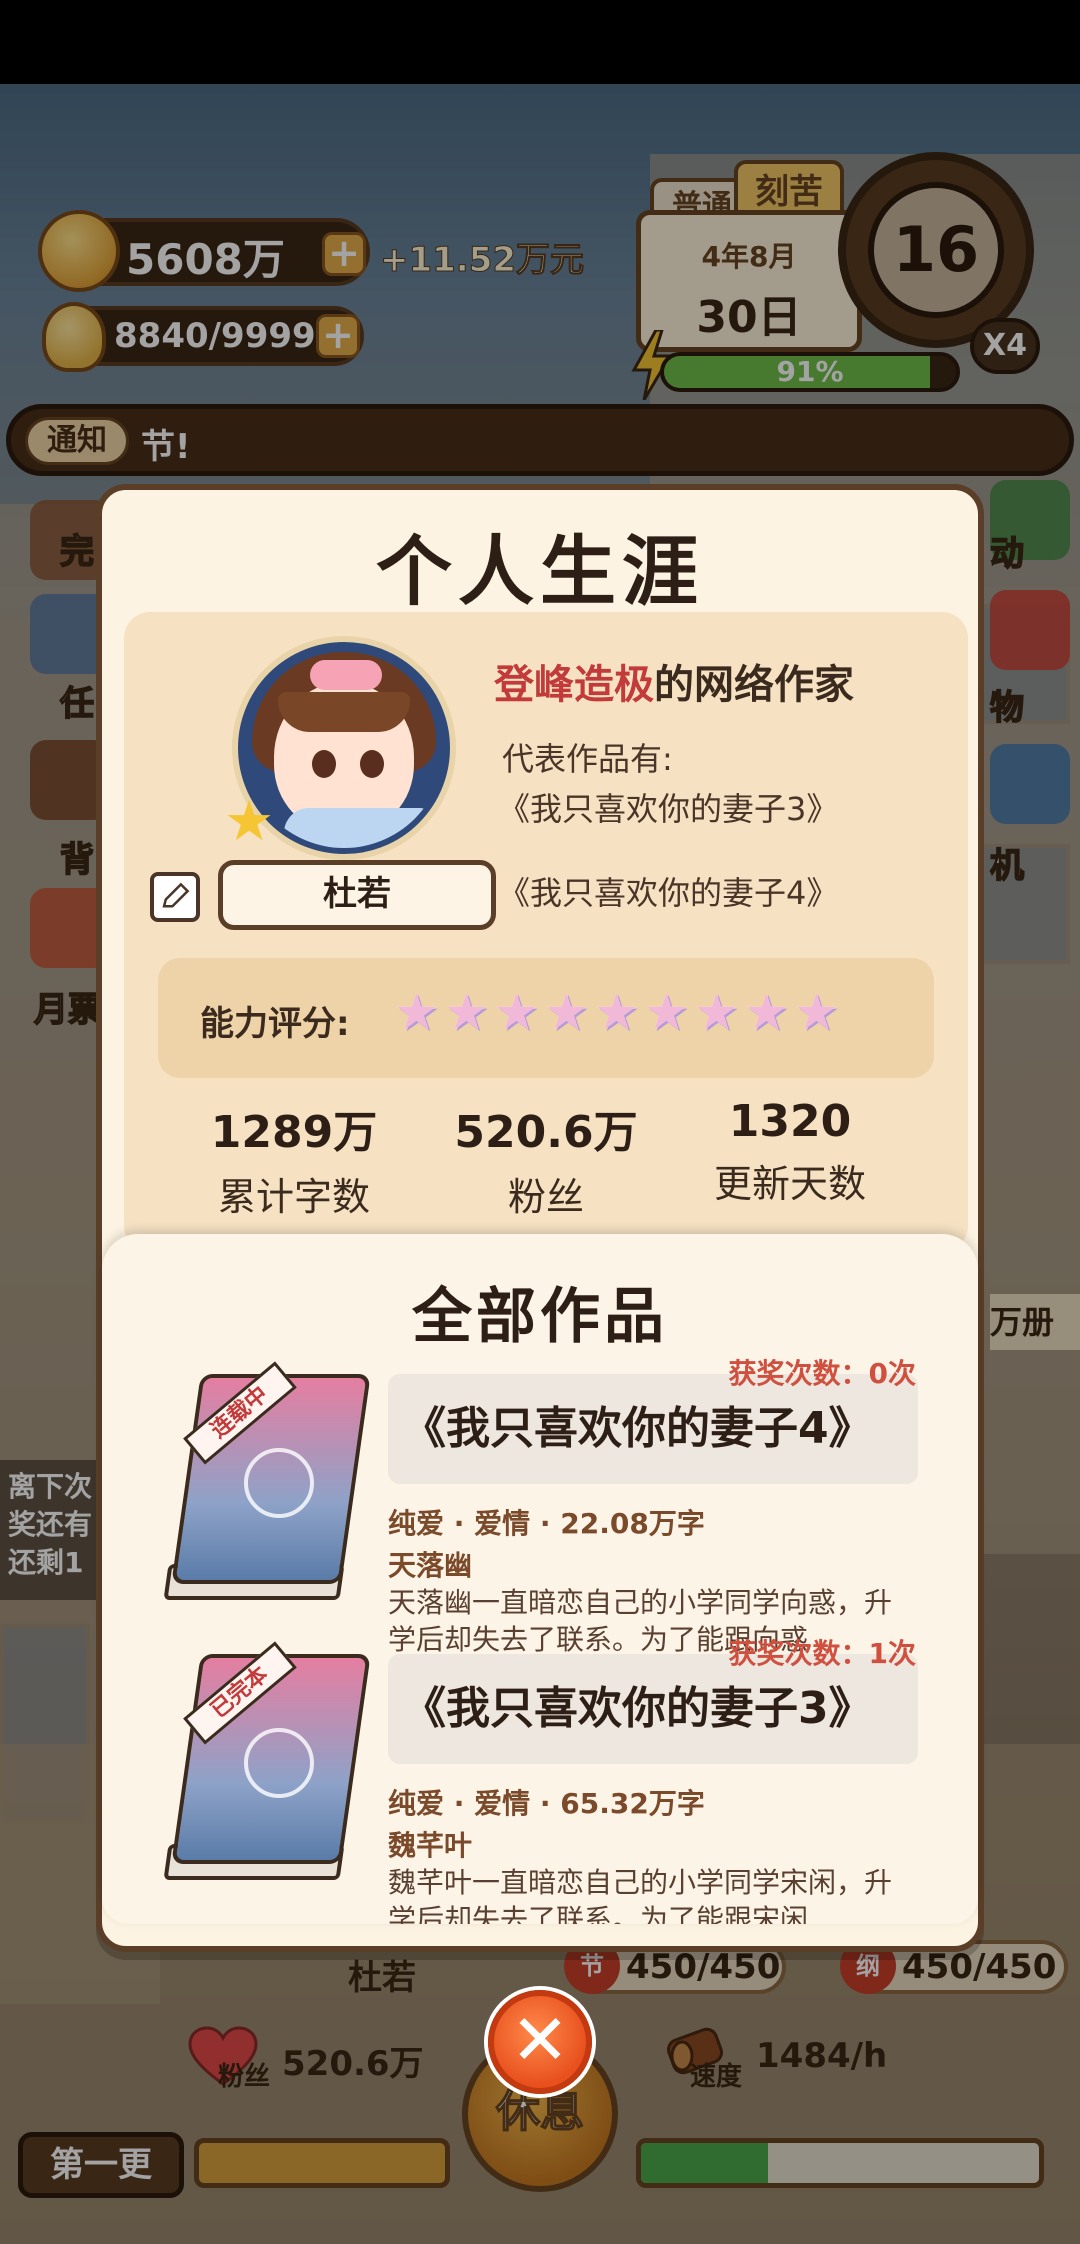 The height and width of the screenshot is (2244, 1080). Describe the element at coordinates (364, 828) in the screenshot. I see `avatar-cloud` at that location.